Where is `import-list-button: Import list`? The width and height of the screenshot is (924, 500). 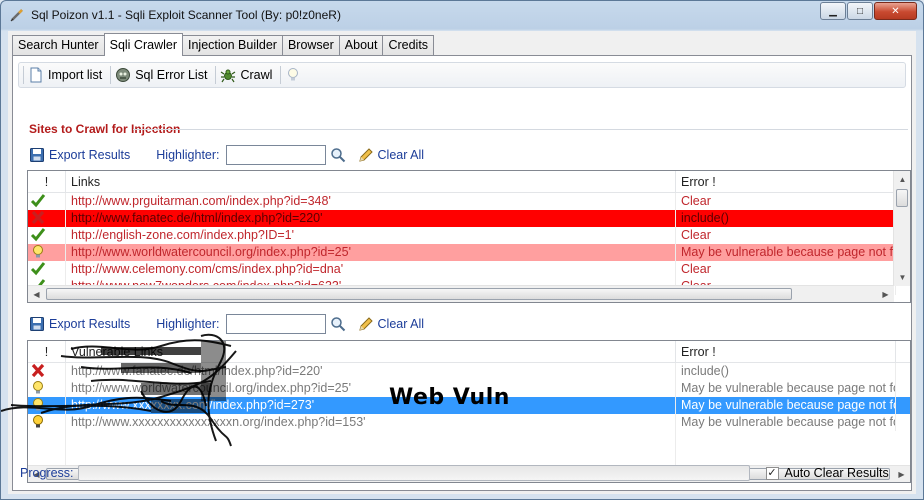
import-list-button: Import list is located at coordinates (65, 75).